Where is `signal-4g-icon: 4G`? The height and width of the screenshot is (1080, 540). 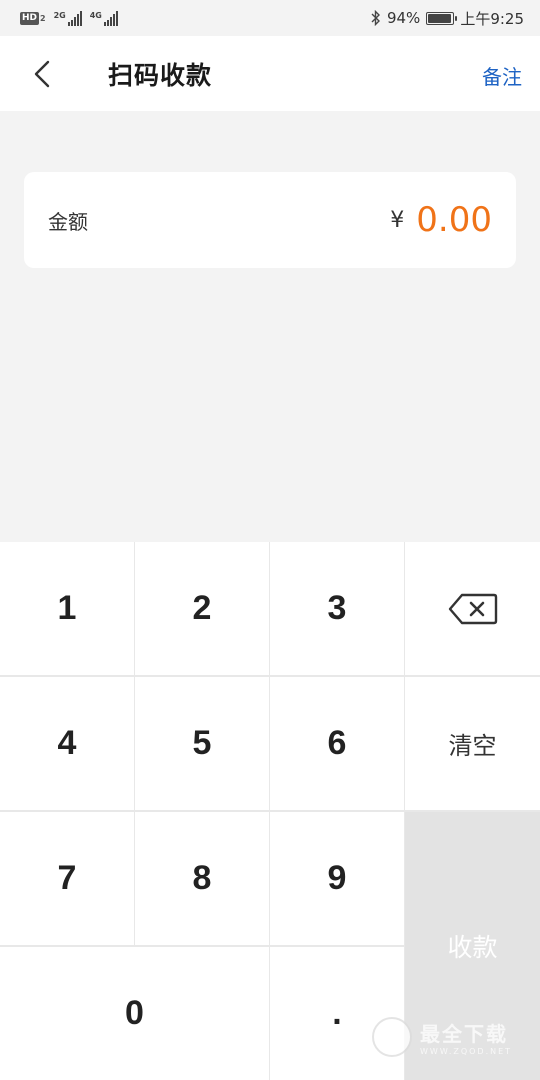
signal-4g-icon: 4G is located at coordinates (103, 18).